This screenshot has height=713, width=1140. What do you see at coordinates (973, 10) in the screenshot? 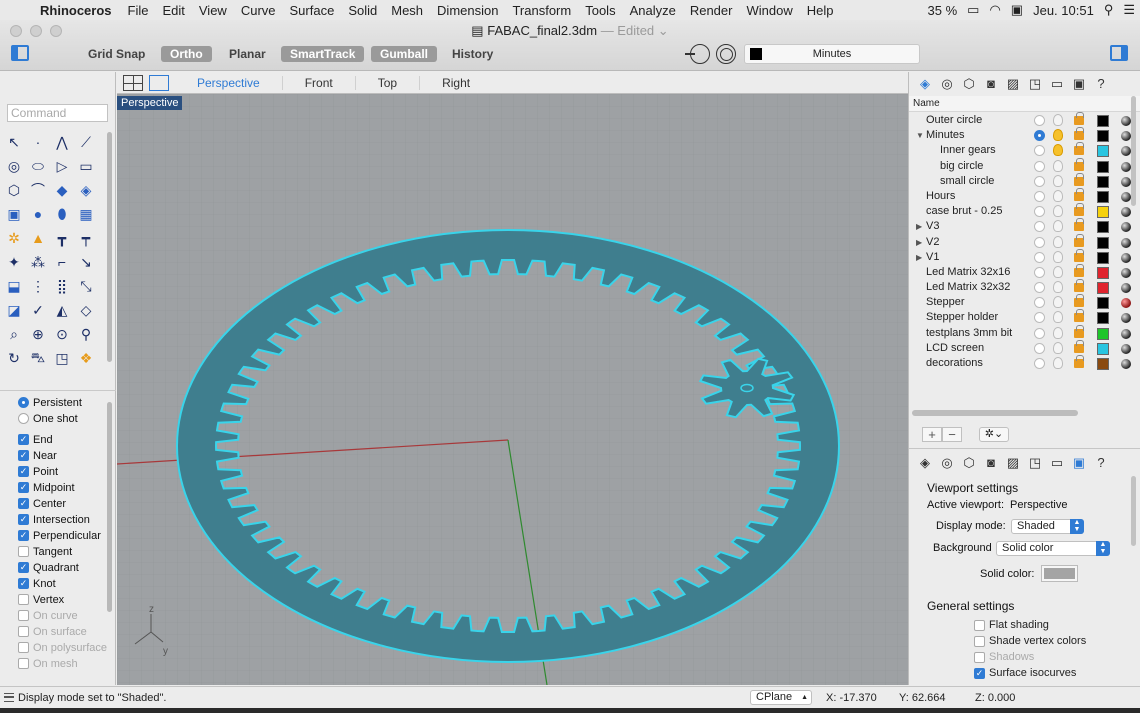
I see `battery-icon: ▭` at bounding box center [973, 10].